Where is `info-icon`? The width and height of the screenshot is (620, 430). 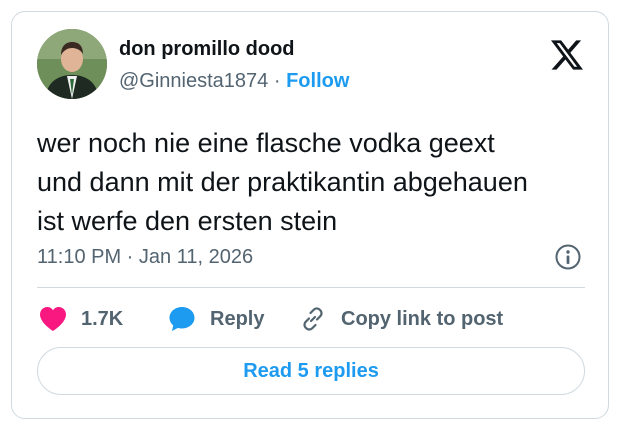
info-icon is located at coordinates (568, 257).